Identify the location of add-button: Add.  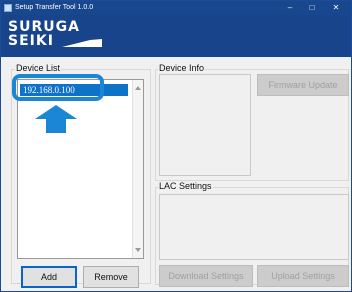
(49, 277).